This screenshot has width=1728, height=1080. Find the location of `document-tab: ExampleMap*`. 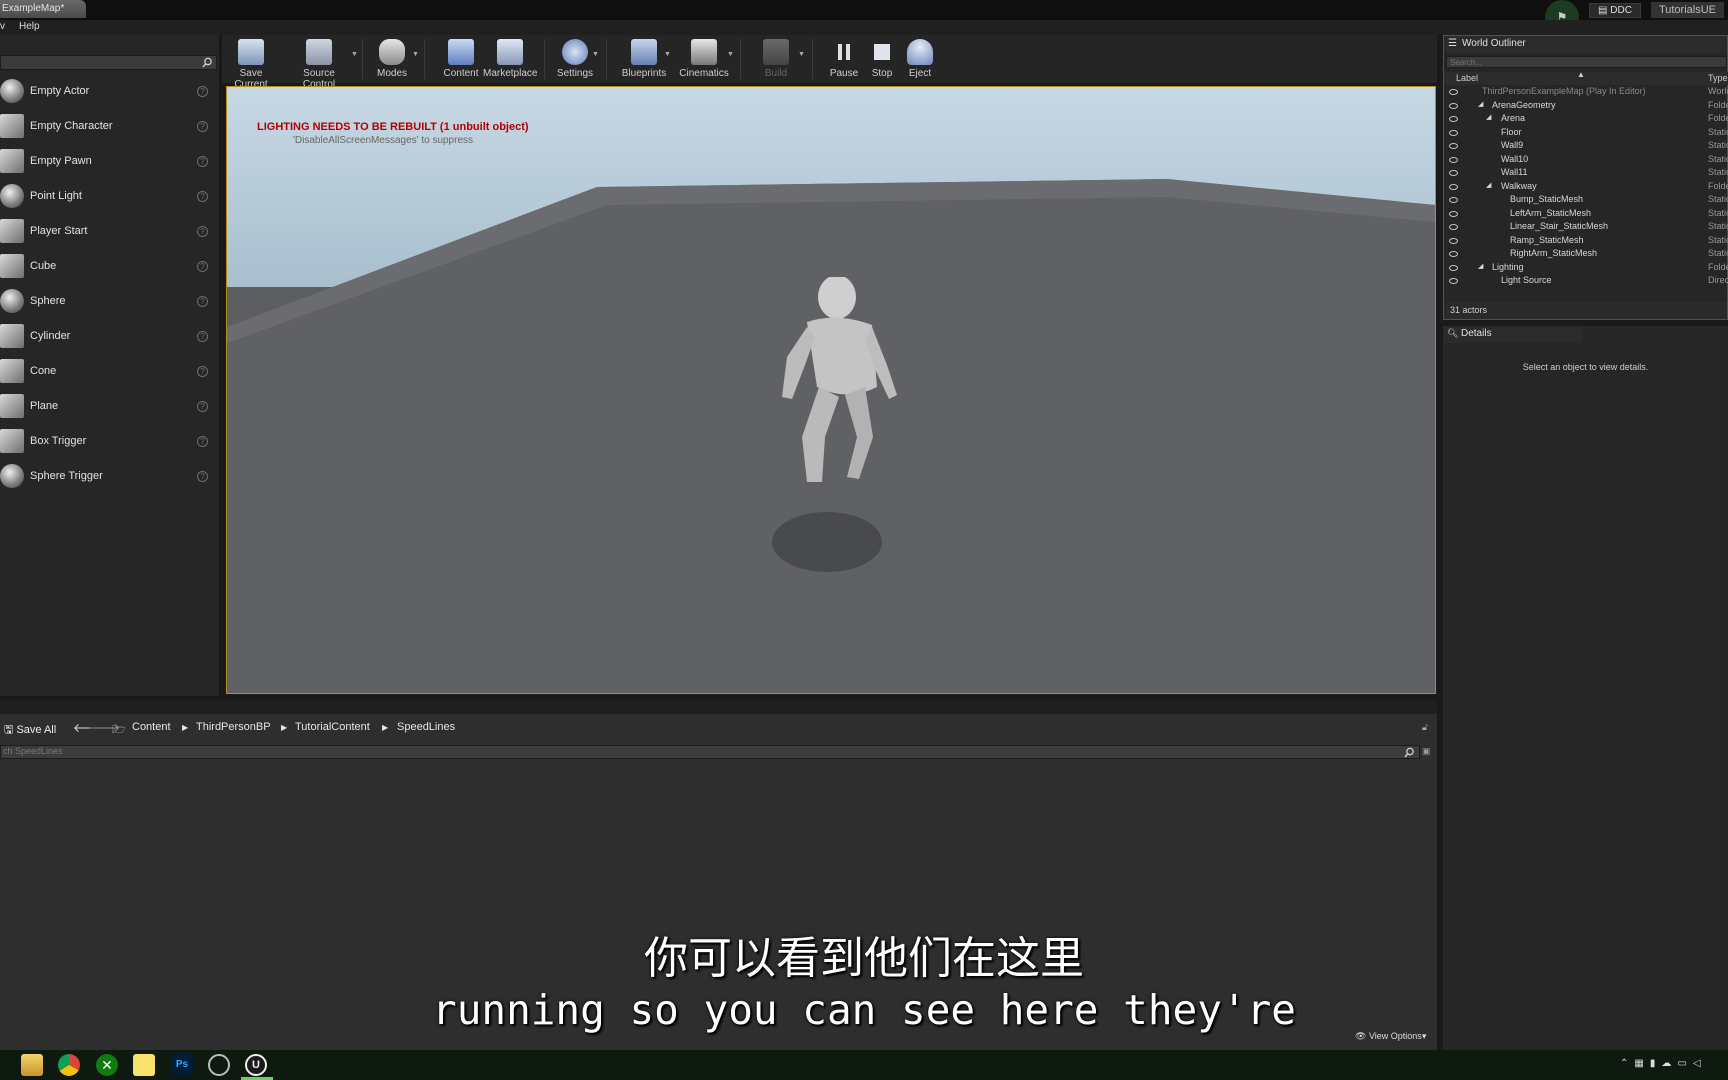

document-tab: ExampleMap* is located at coordinates (43, 9).